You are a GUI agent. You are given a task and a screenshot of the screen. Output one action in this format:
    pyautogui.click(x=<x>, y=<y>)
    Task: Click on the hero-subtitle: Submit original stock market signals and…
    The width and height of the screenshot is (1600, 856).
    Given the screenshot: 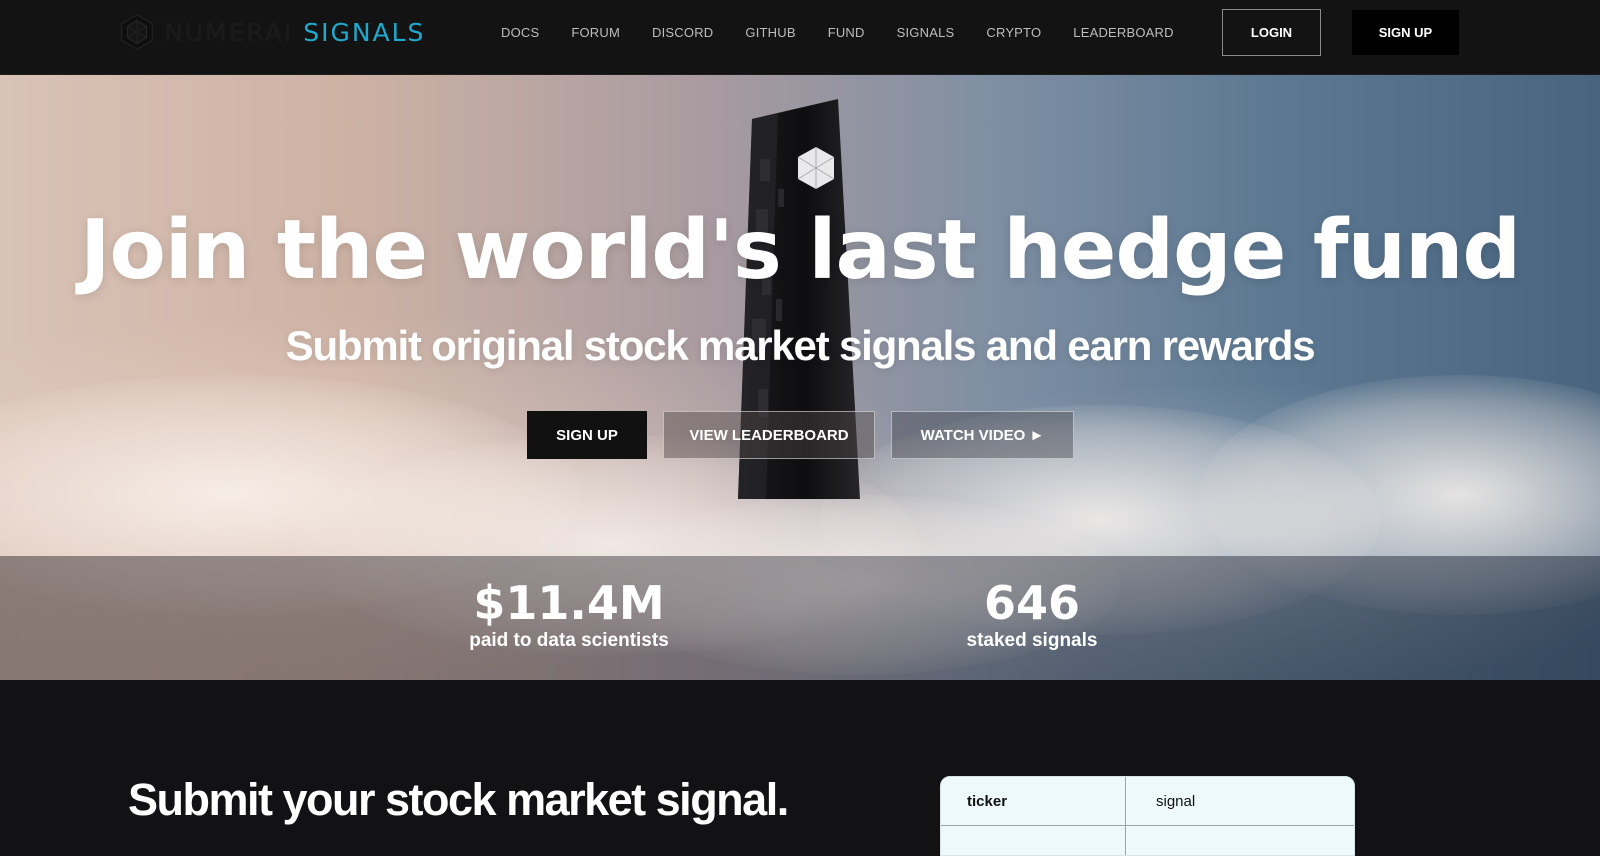 What is the action you would take?
    pyautogui.click(x=800, y=345)
    